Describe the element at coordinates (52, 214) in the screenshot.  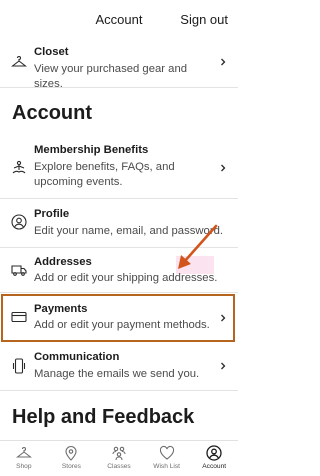
I see `profile-title: Profile` at that location.